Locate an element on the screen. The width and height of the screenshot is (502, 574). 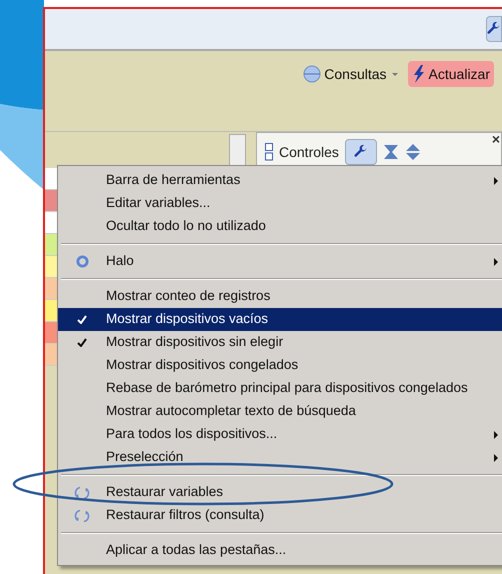
refresh-button: Actualizar is located at coordinates (451, 74).